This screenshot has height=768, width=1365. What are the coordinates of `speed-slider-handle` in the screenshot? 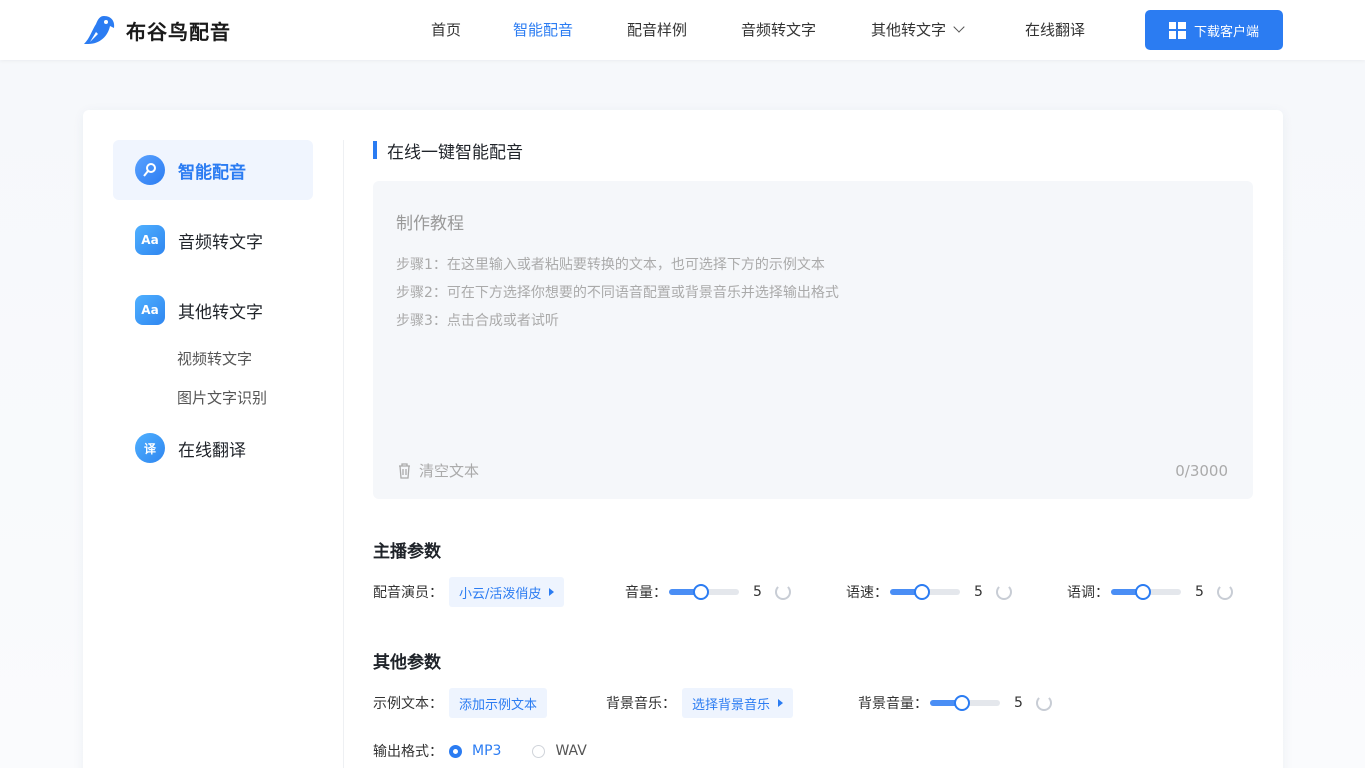 It's located at (921, 592).